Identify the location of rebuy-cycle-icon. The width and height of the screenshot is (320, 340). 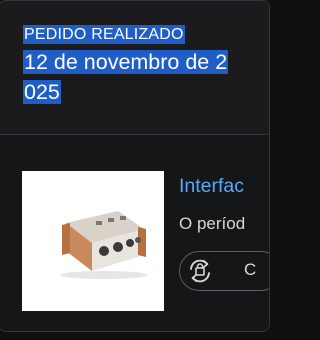
(200, 271).